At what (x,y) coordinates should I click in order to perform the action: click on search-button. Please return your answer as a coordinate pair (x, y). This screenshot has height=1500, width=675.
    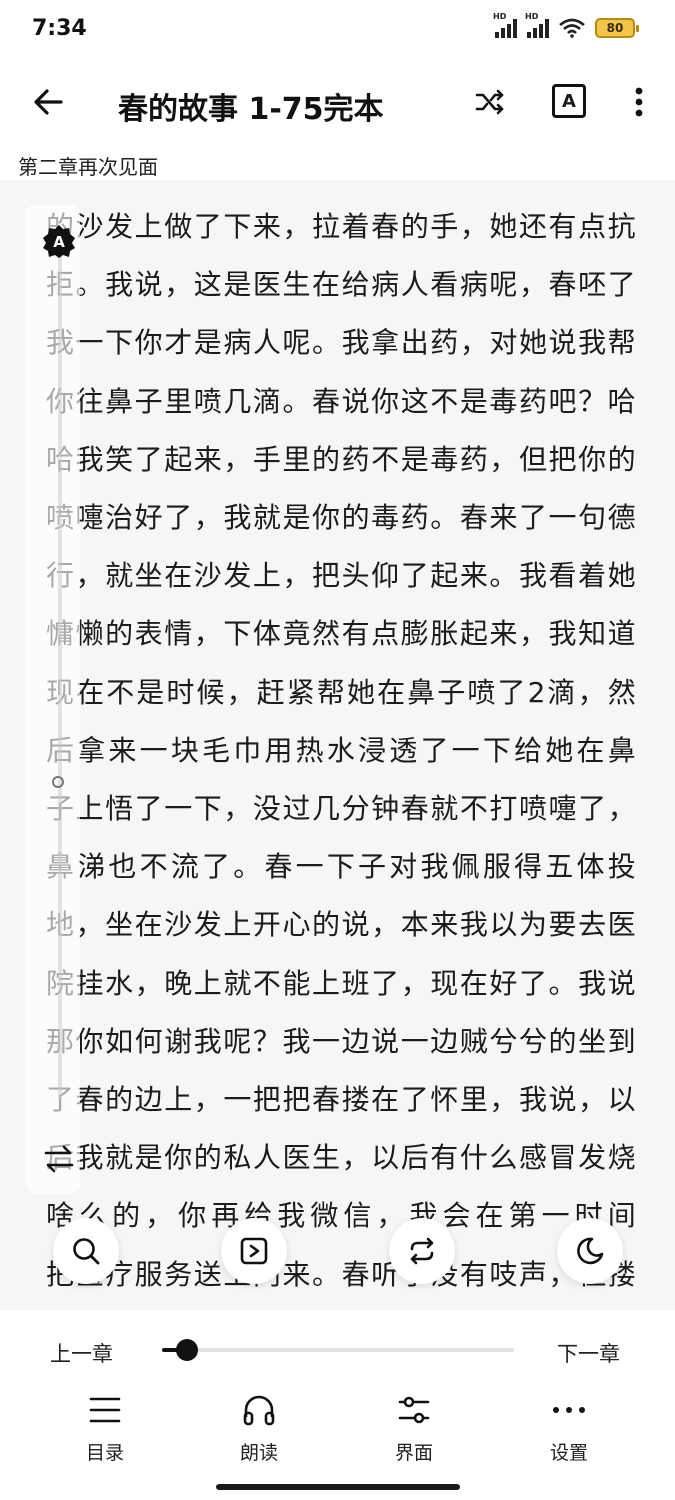
    Looking at the image, I should click on (86, 1251).